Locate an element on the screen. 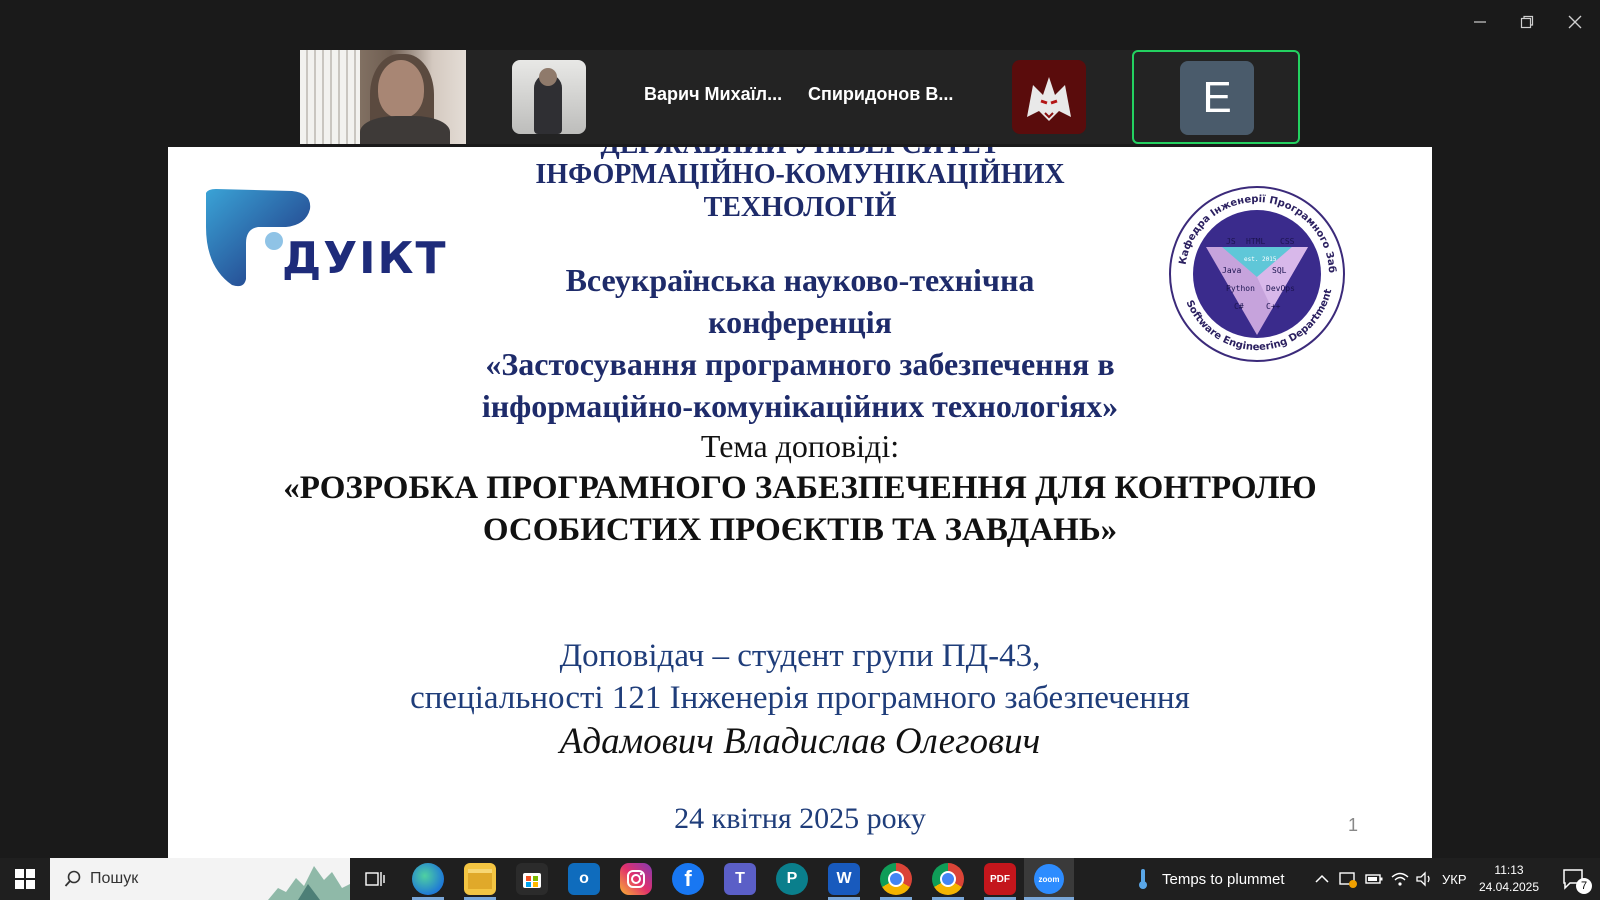 The width and height of the screenshot is (1600, 900). word-app: W is located at coordinates (844, 879).